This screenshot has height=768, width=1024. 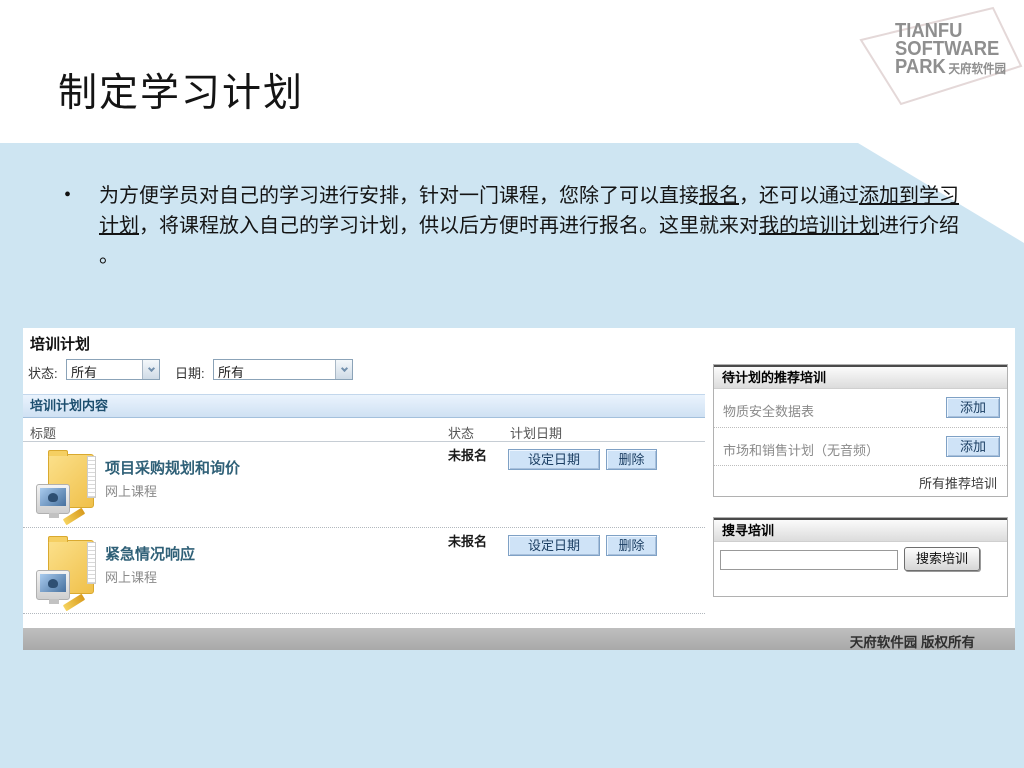 What do you see at coordinates (190, 373) in the screenshot?
I see `date-filter-label: 日期:` at bounding box center [190, 373].